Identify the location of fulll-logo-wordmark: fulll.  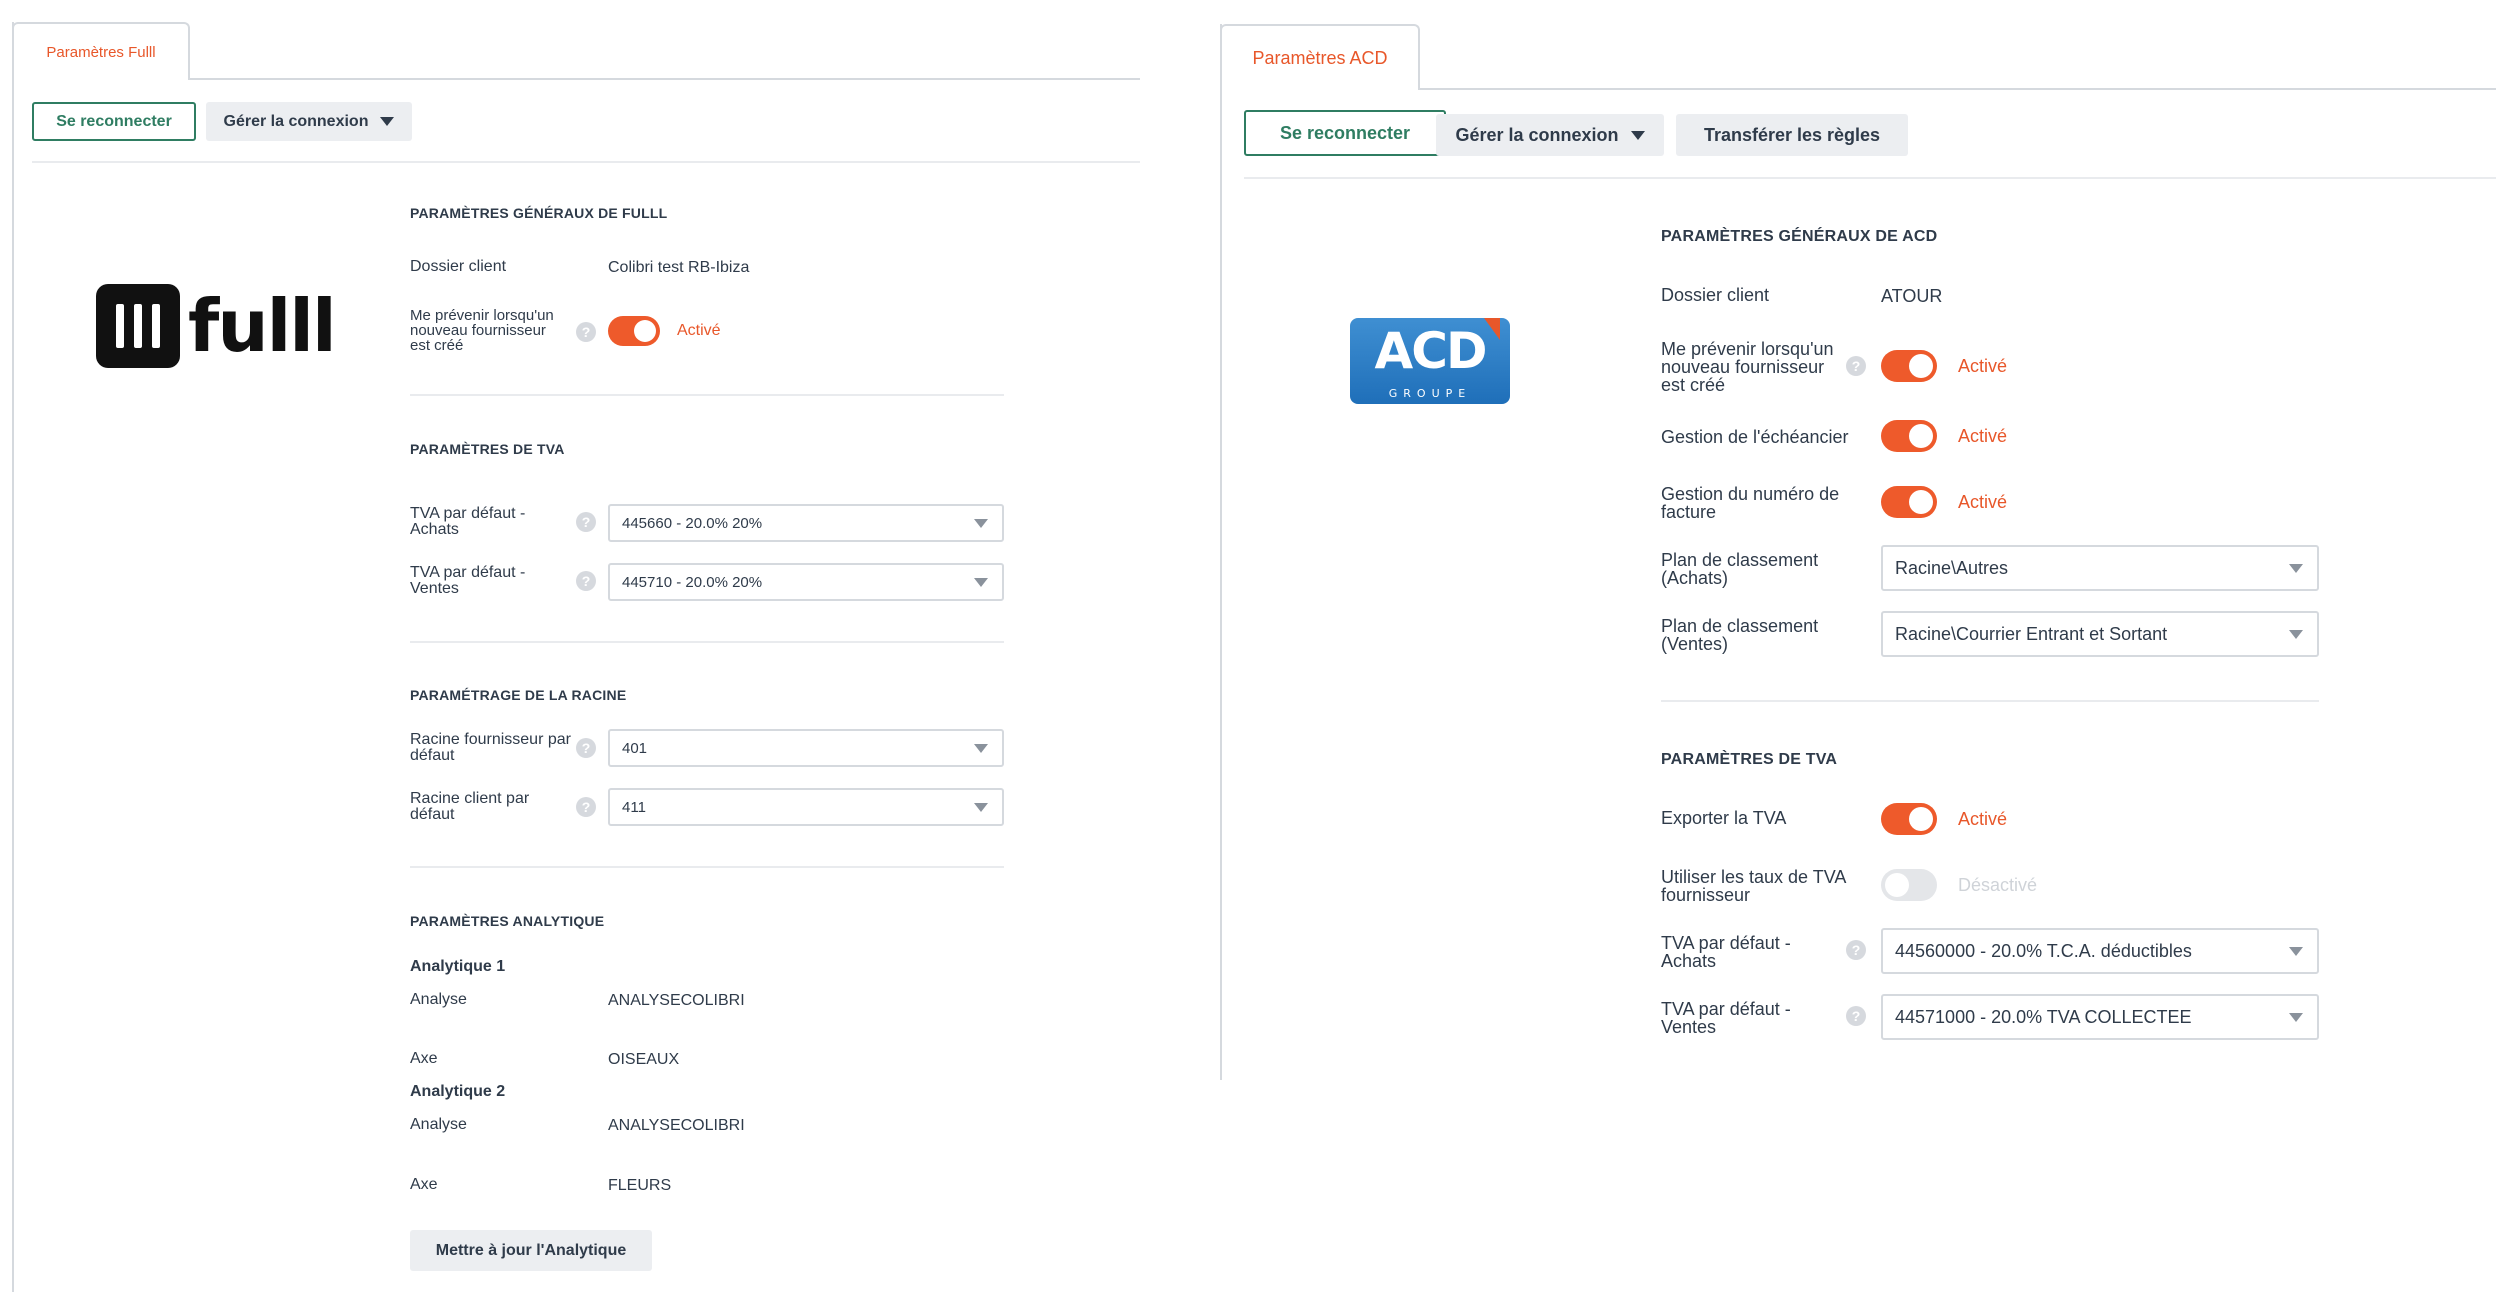
(262, 326).